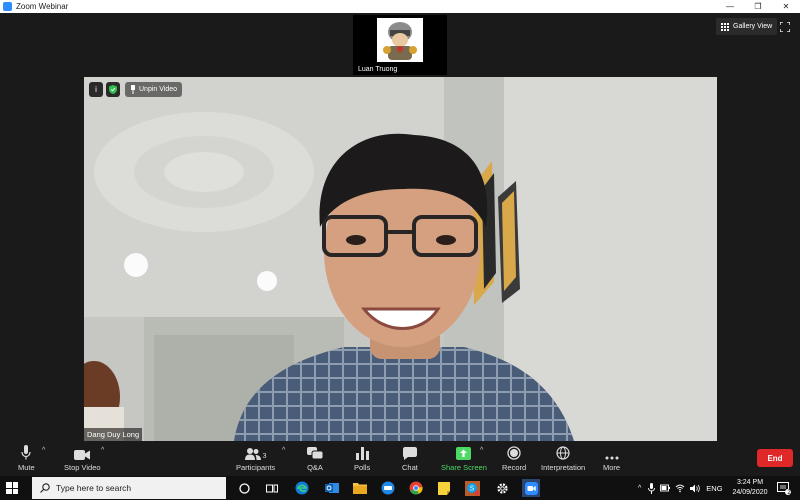 Image resolution: width=800 pixels, height=500 pixels. Describe the element at coordinates (750, 482) in the screenshot. I see `clock-time: 3:24 PM` at that location.